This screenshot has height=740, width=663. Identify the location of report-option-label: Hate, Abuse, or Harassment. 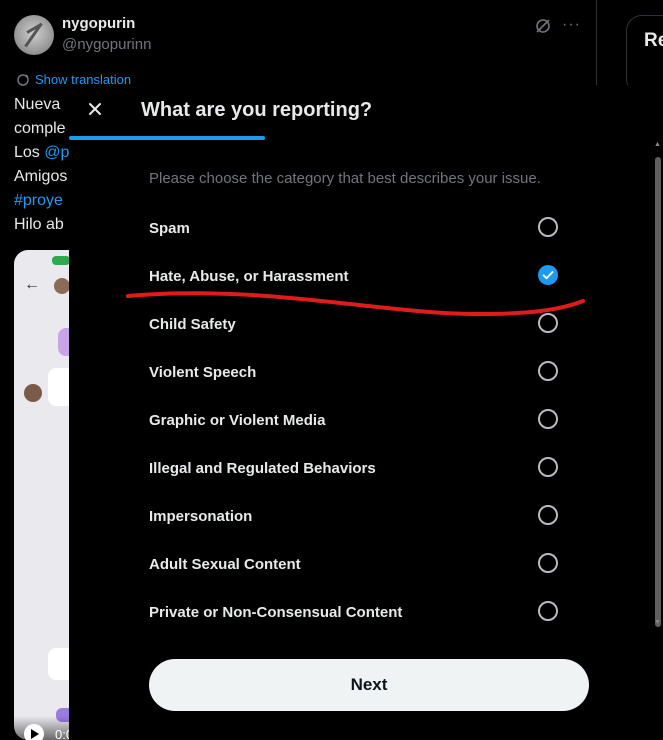
(249, 276).